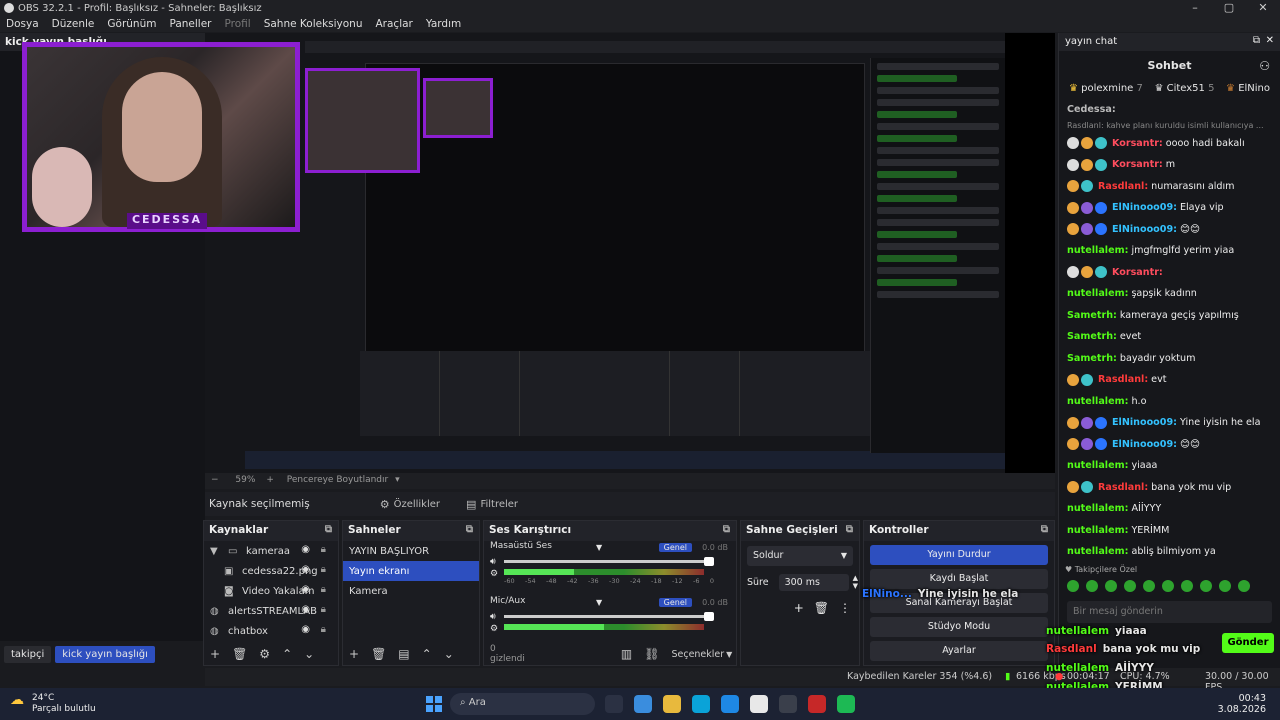 The width and height of the screenshot is (1280, 720). I want to click on menu-tools: Araçlar, so click(394, 24).